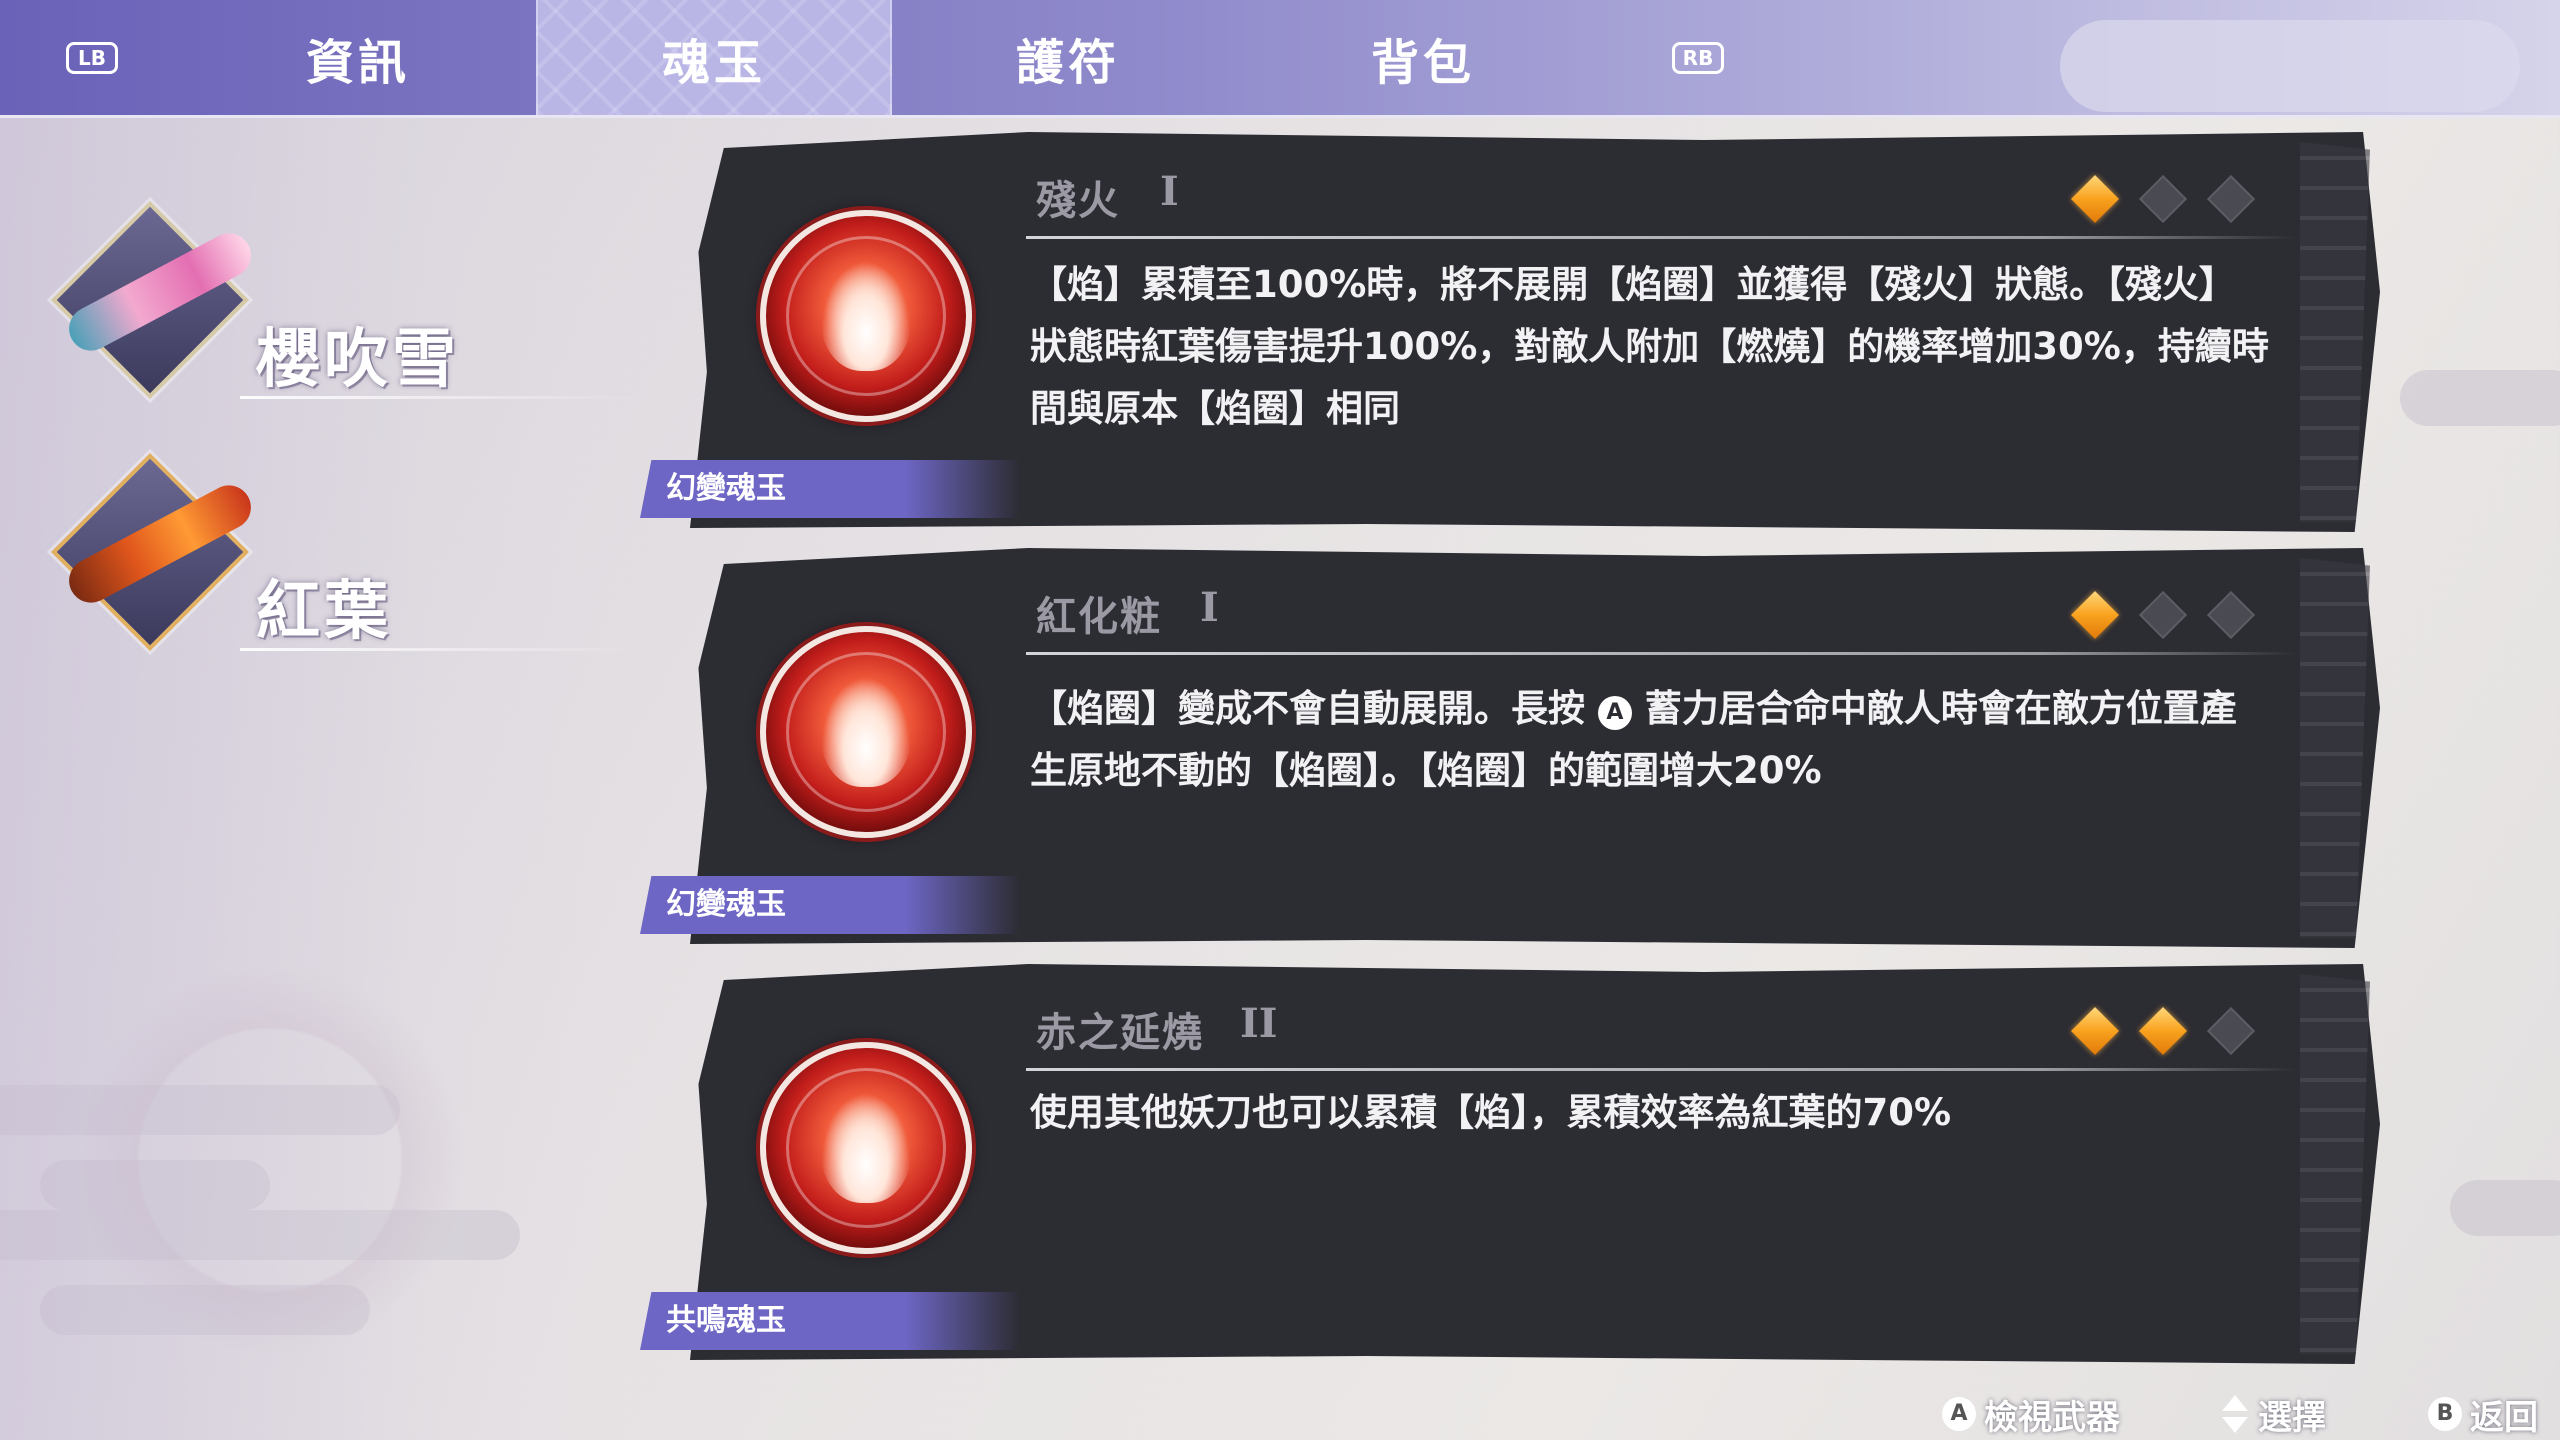 This screenshot has height=1440, width=2560. Describe the element at coordinates (2052, 1417) in the screenshot. I see `hint-label: 檢視武器` at that location.